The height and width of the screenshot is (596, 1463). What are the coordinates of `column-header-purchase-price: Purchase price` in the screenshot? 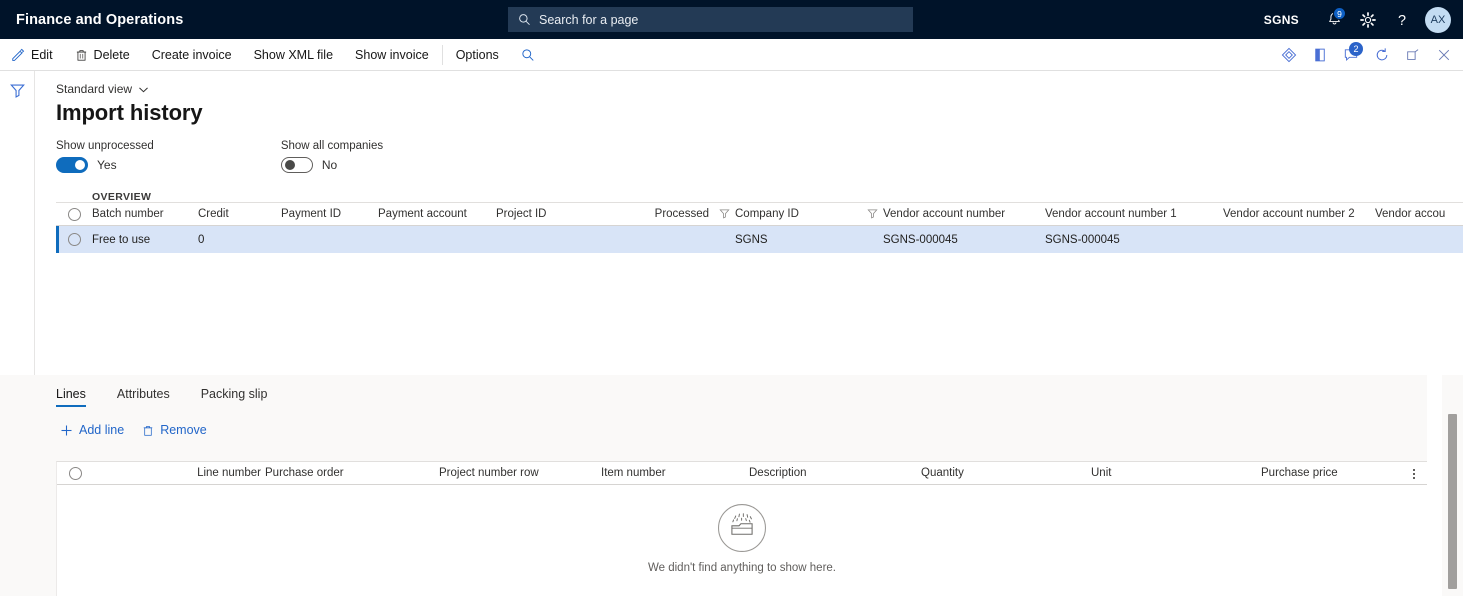 It's located at (1326, 473).